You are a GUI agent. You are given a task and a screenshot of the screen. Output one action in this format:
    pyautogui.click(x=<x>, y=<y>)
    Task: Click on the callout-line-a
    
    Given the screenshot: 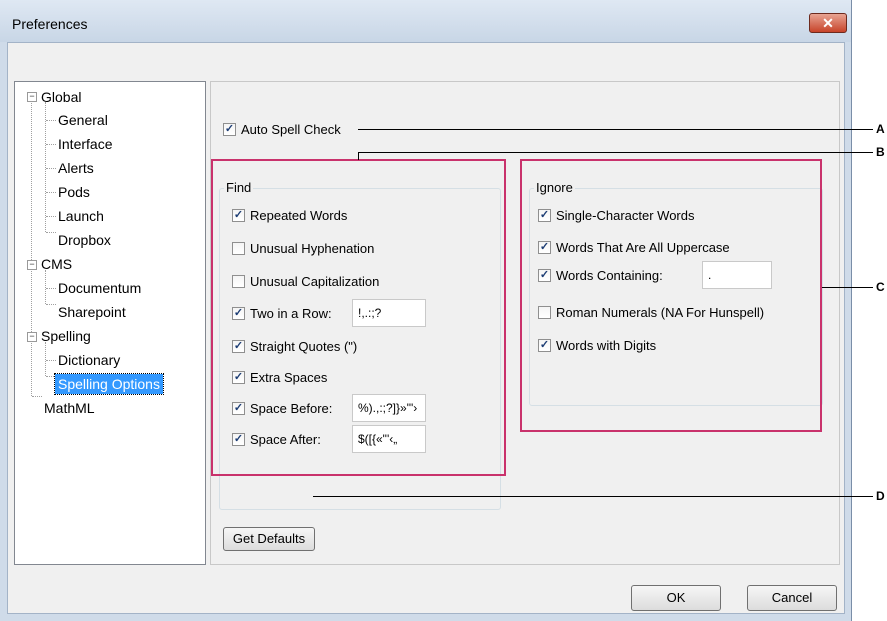 What is the action you would take?
    pyautogui.click(x=615, y=129)
    